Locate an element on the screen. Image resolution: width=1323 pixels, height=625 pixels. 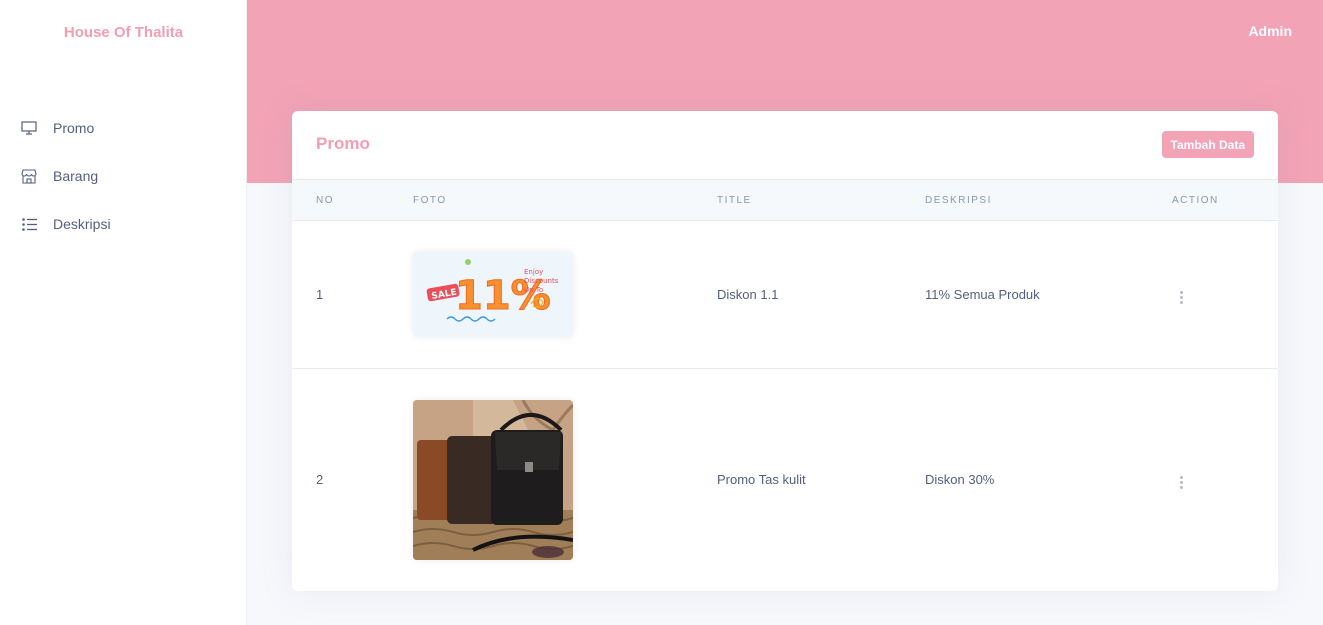
brand-logo: House Of Thalita is located at coordinates (123, 32).